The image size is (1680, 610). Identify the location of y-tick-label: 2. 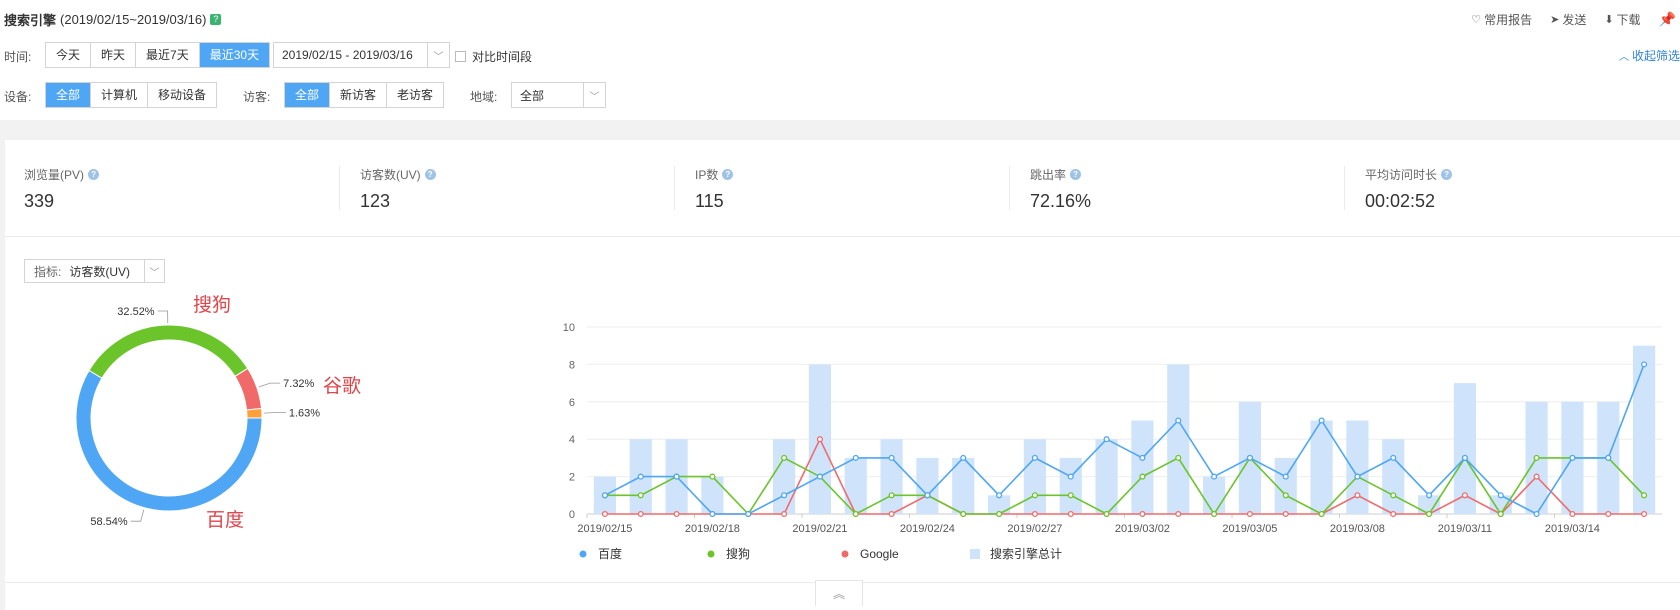
(572, 478).